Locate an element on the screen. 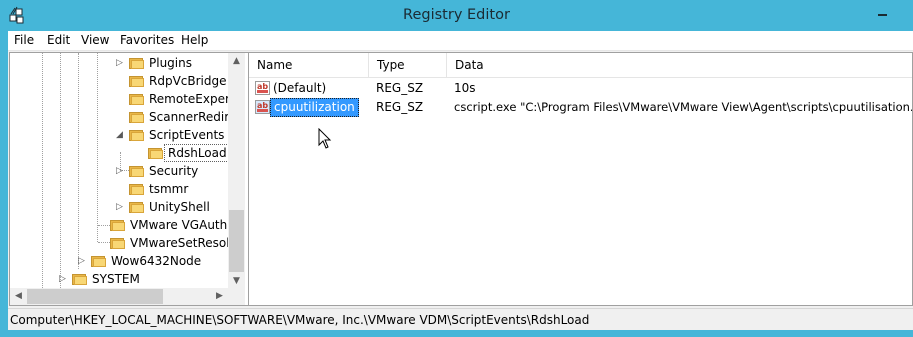 The height and width of the screenshot is (337, 913). window-title: Registry Editor is located at coordinates (456, 15).